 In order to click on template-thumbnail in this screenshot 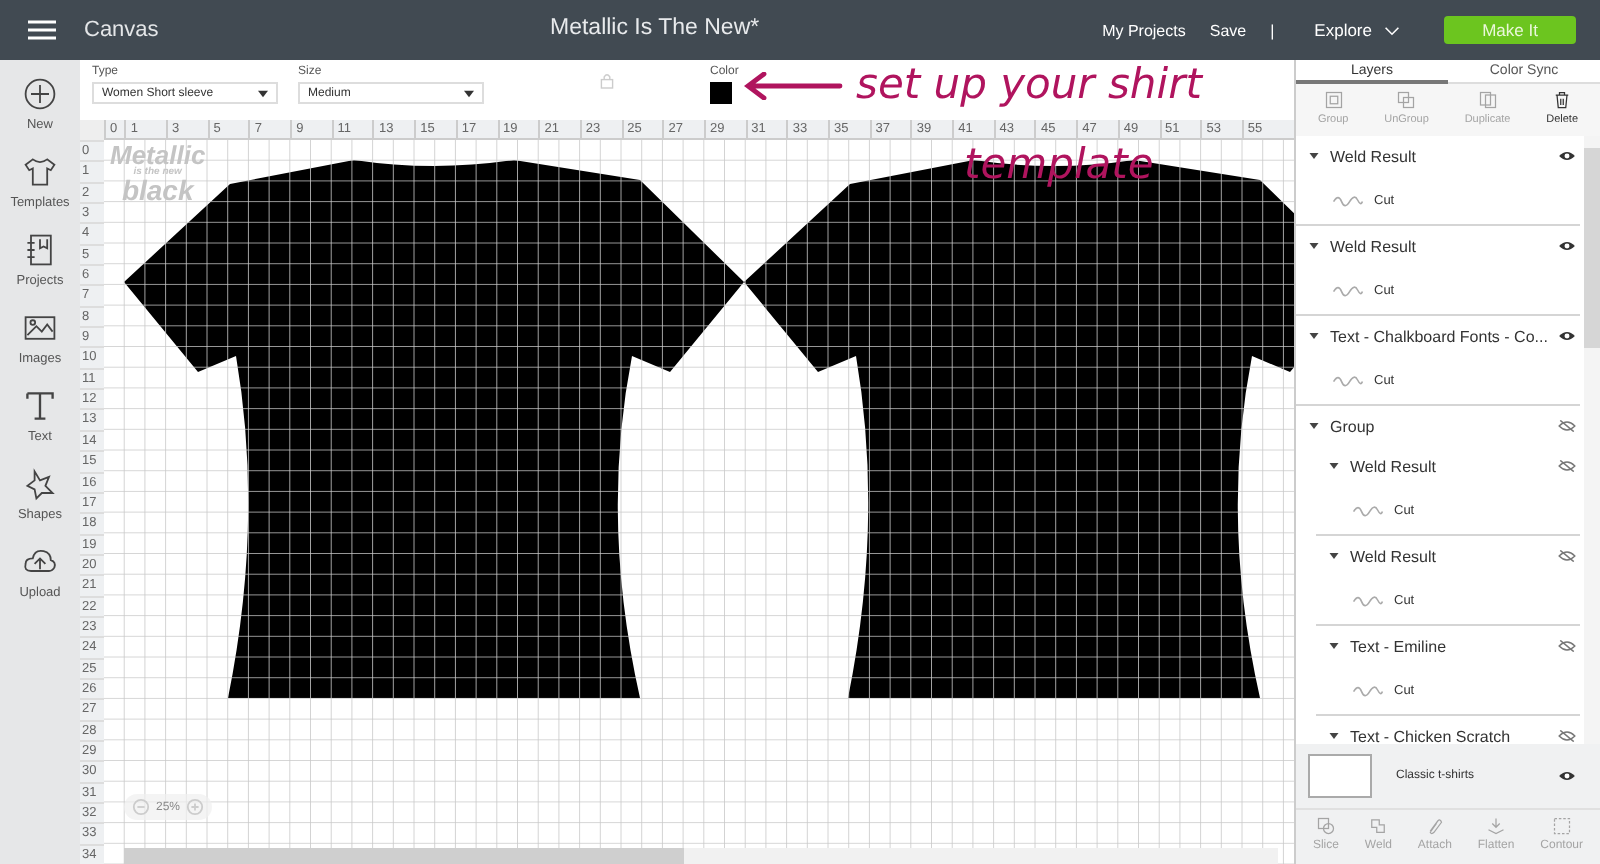, I will do `click(1340, 776)`.